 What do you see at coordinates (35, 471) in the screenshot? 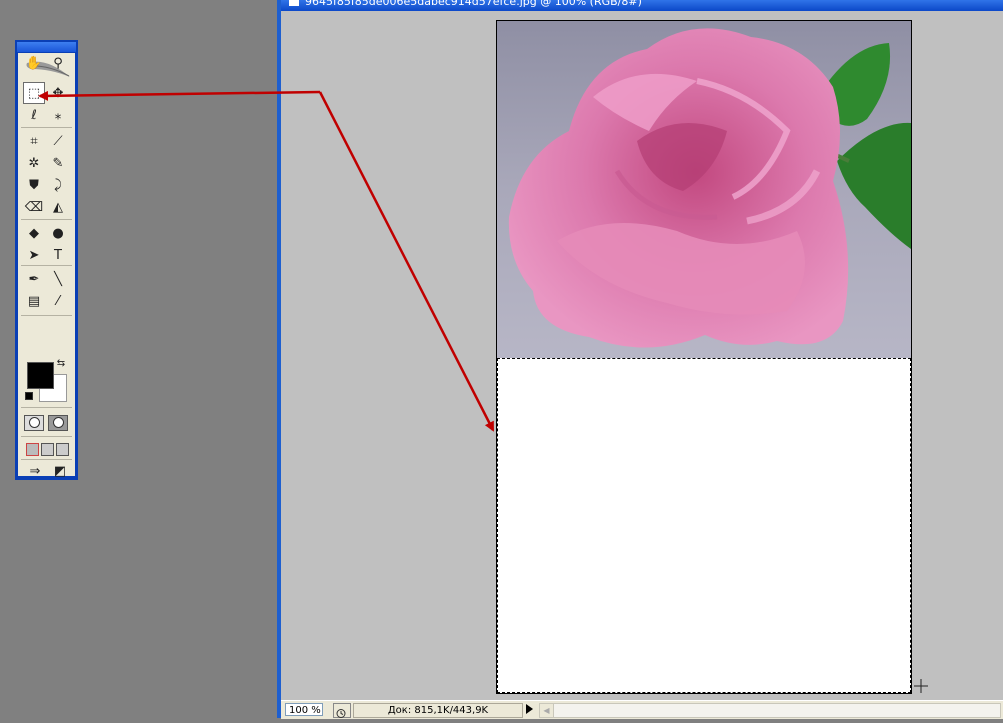
I see `jump-to-imageready-icon: ⇒` at bounding box center [35, 471].